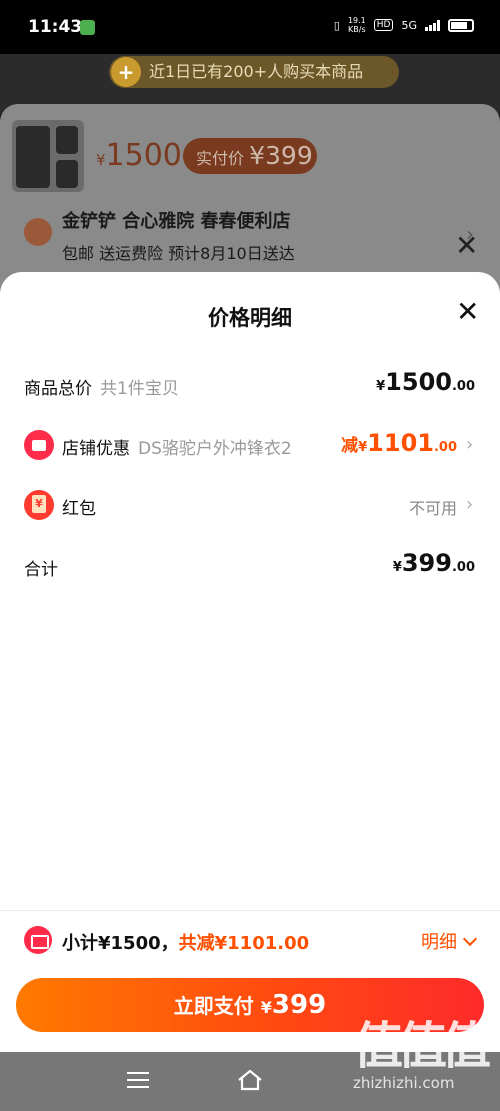  I want to click on total-price-amount: ¥1500.00, so click(425, 382).